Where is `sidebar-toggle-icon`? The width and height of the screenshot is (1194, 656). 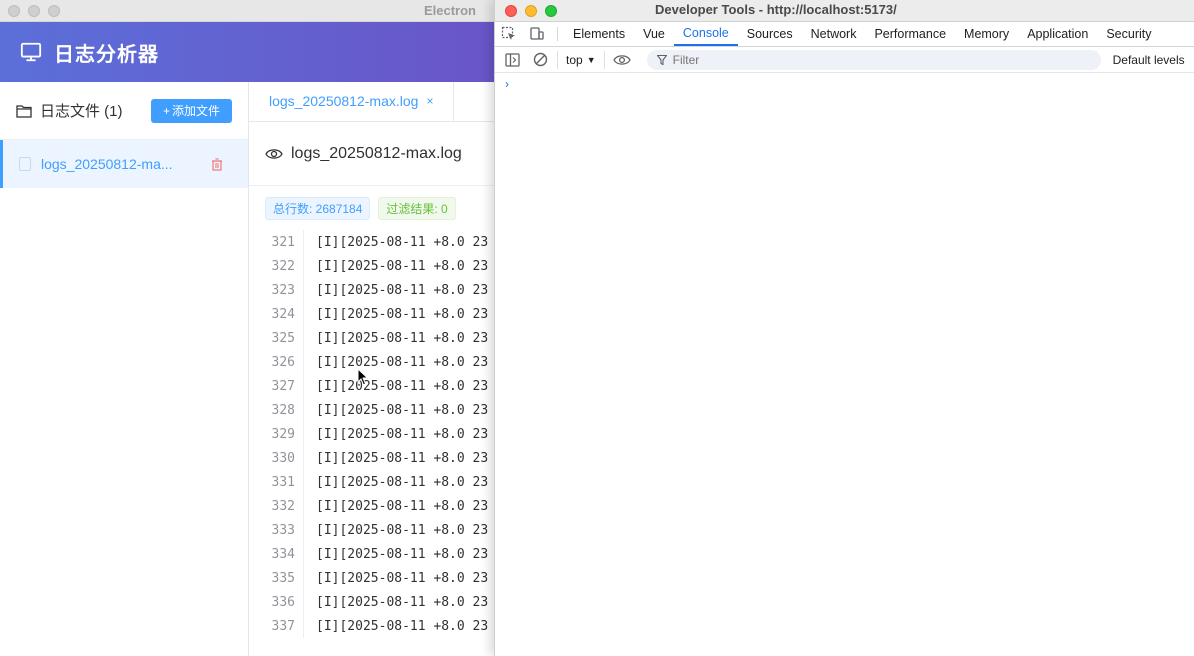
sidebar-toggle-icon is located at coordinates (512, 60).